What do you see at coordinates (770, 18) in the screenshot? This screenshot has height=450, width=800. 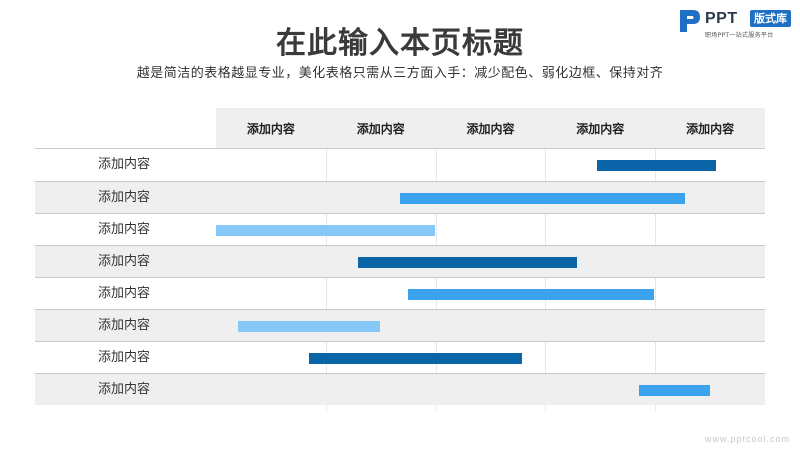 I see `logo-badge: 版式库` at bounding box center [770, 18].